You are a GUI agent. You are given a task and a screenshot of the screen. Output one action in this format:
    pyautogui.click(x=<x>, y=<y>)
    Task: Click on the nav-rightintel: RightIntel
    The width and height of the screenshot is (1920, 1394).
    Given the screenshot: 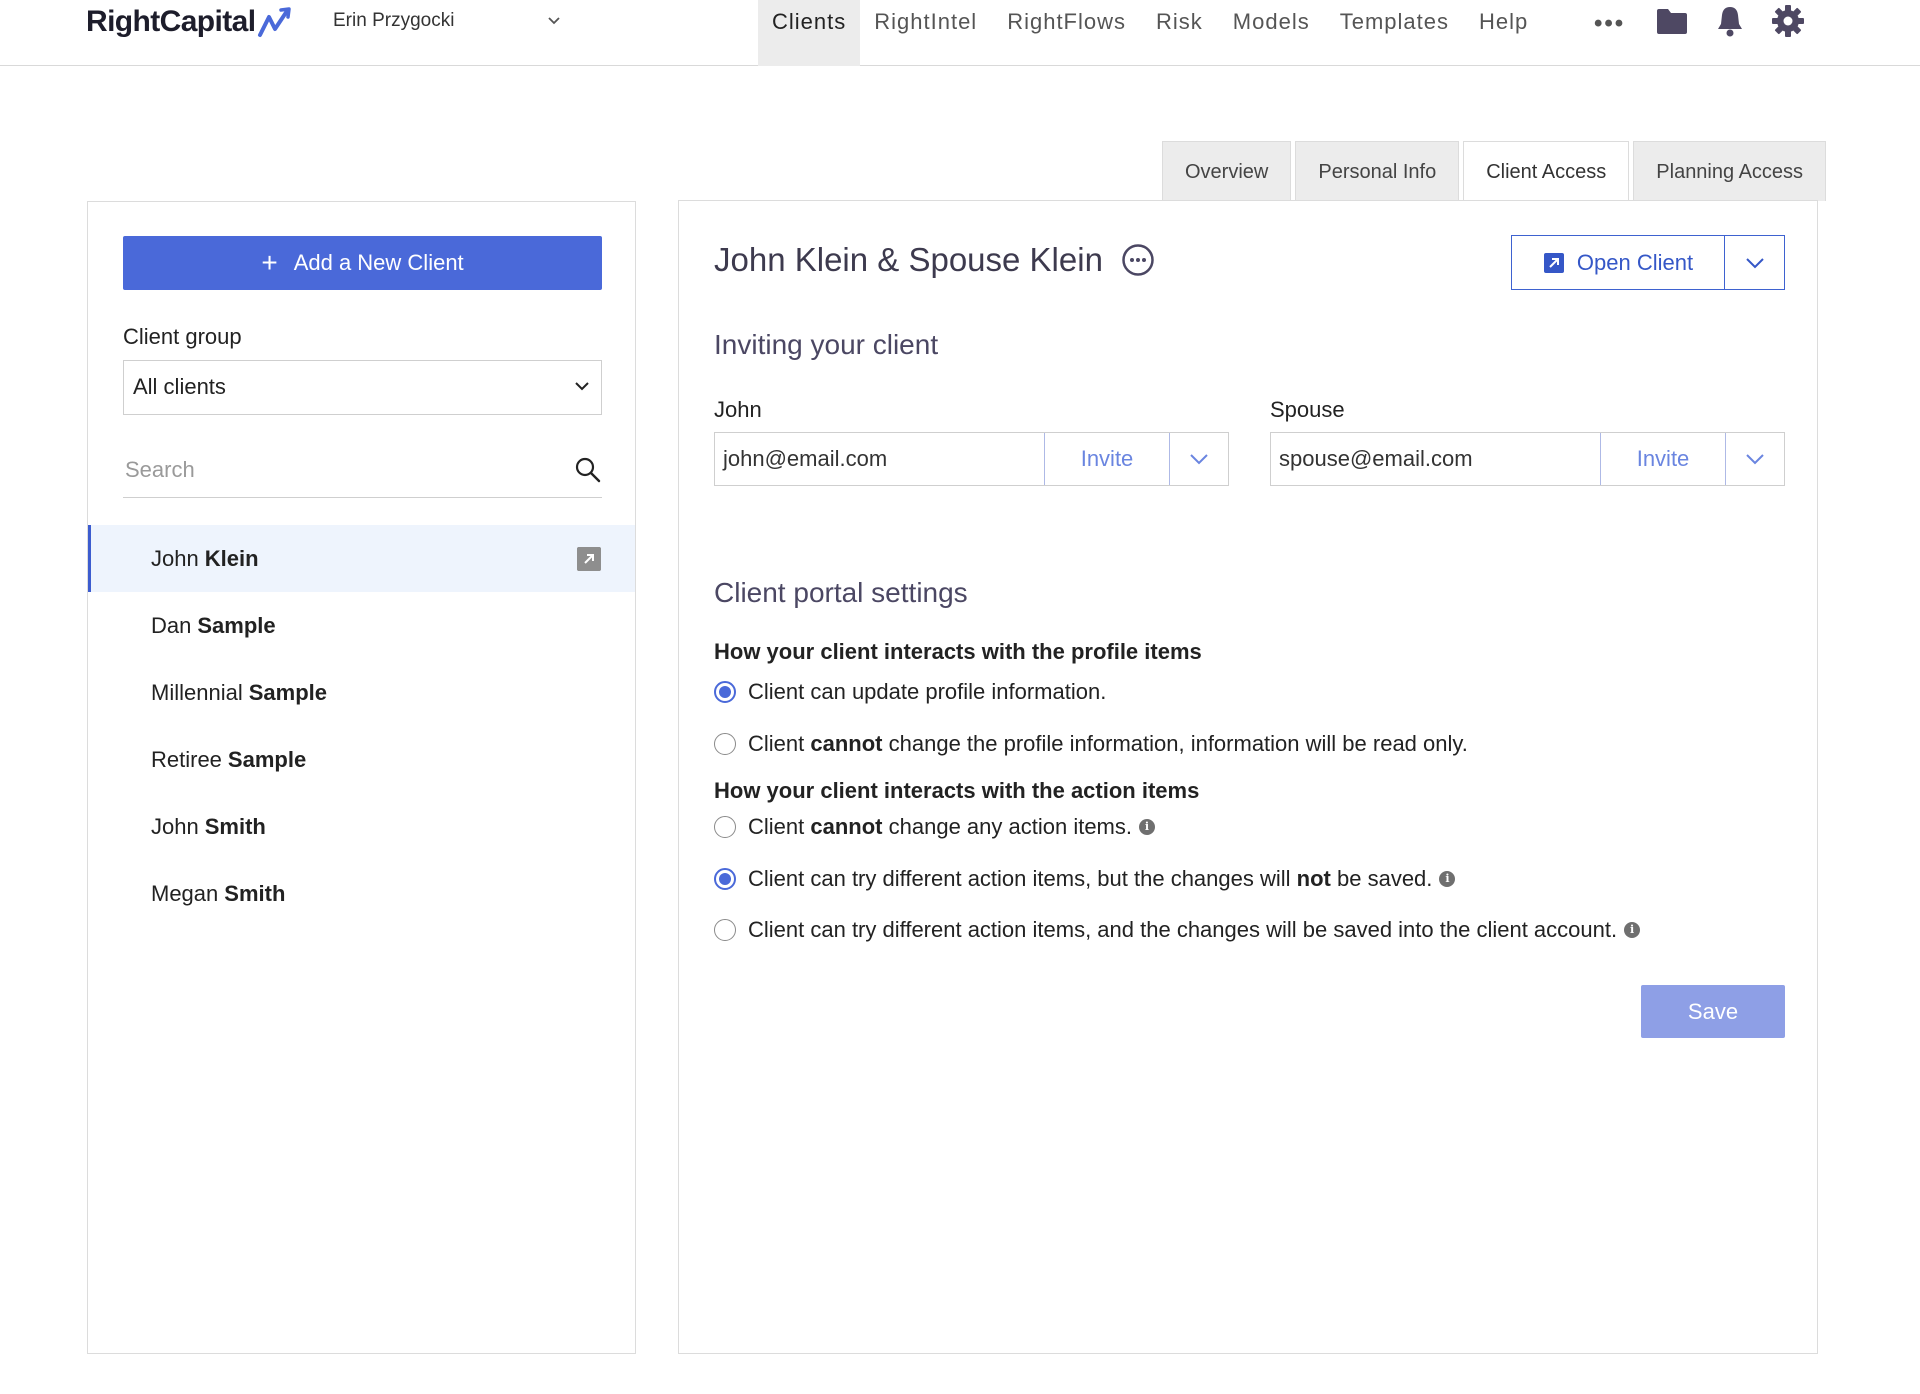 What is the action you would take?
    pyautogui.click(x=925, y=33)
    